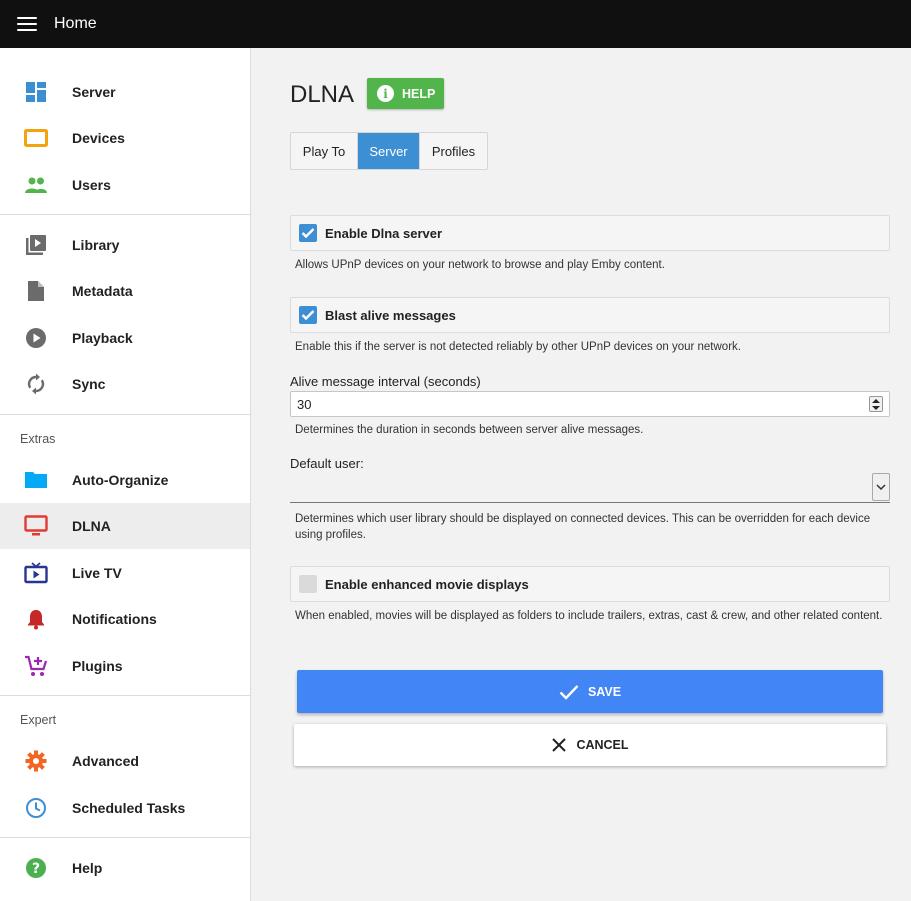 The width and height of the screenshot is (911, 901). I want to click on users-icon, so click(36, 185).